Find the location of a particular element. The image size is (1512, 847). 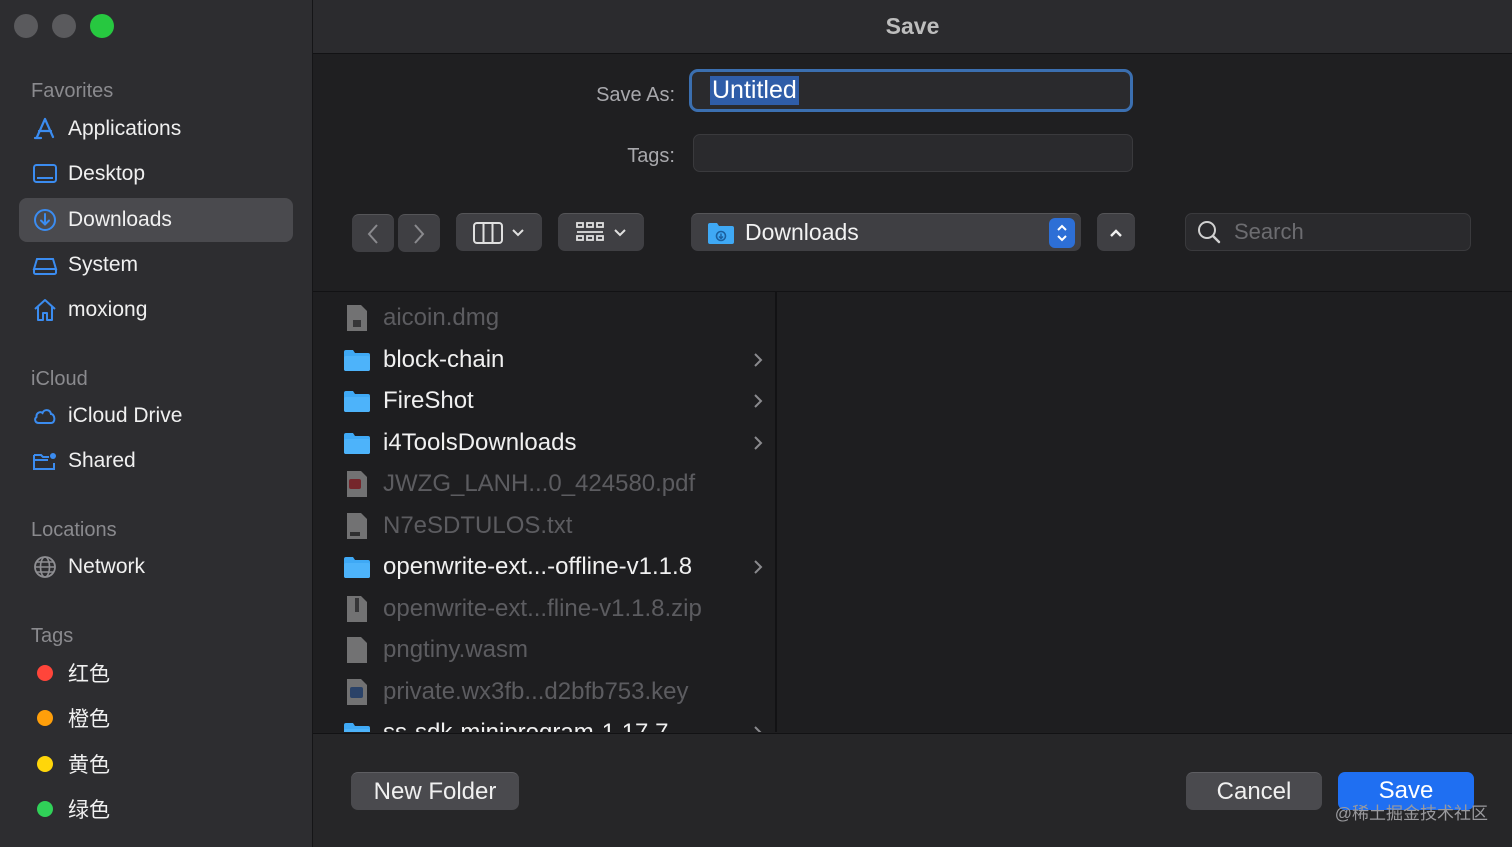

favorites-section-title: Favorites is located at coordinates (72, 91).